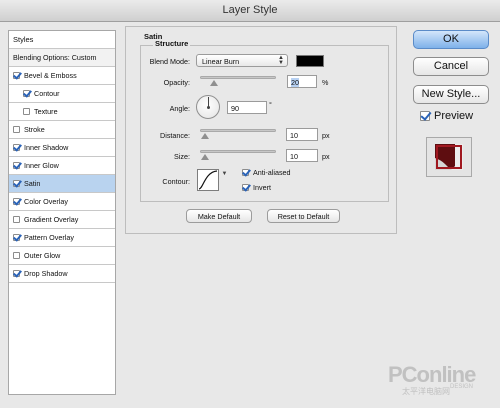 This screenshot has height=408, width=500. I want to click on anti-aliased-check-icon, so click(245, 172).